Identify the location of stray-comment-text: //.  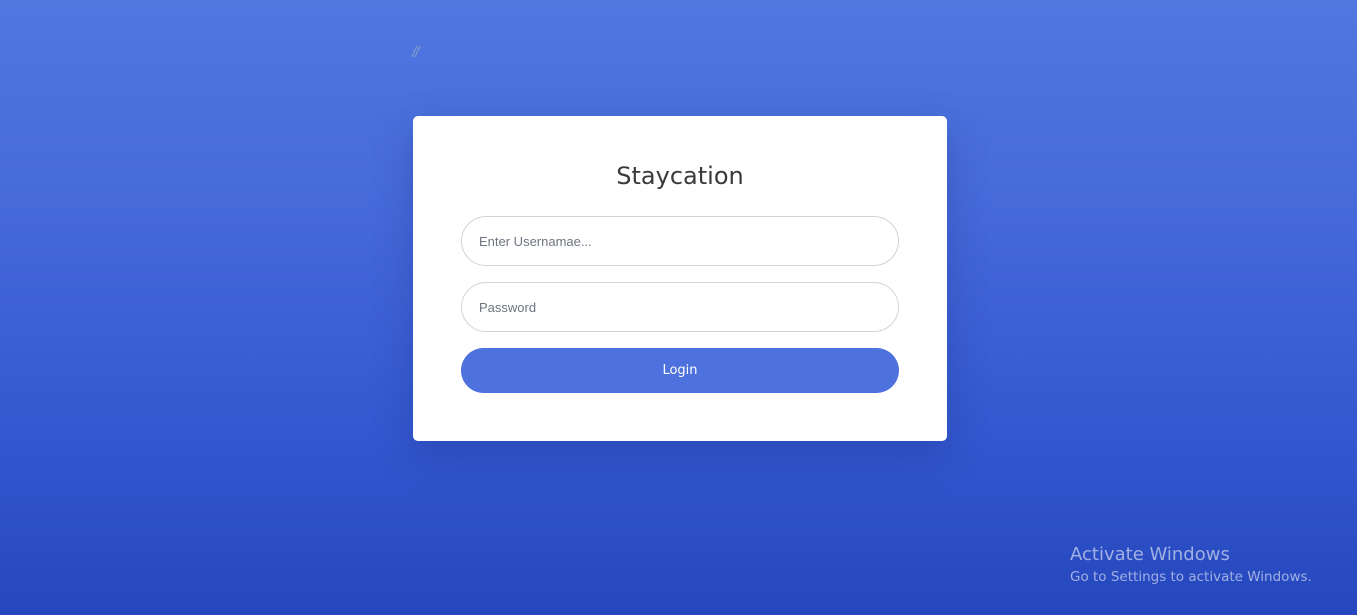
(415, 52).